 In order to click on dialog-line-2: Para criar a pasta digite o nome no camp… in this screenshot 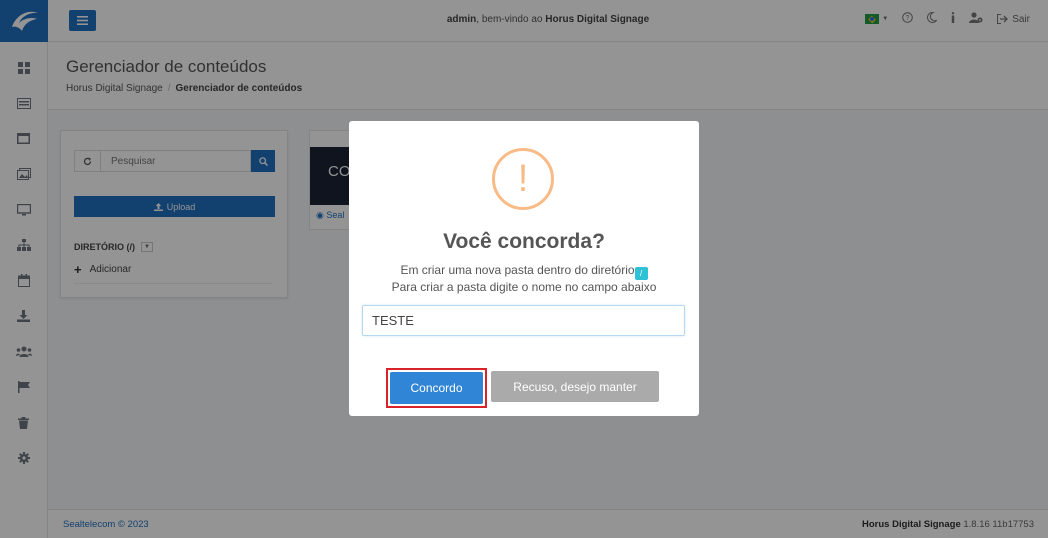, I will do `click(524, 287)`.